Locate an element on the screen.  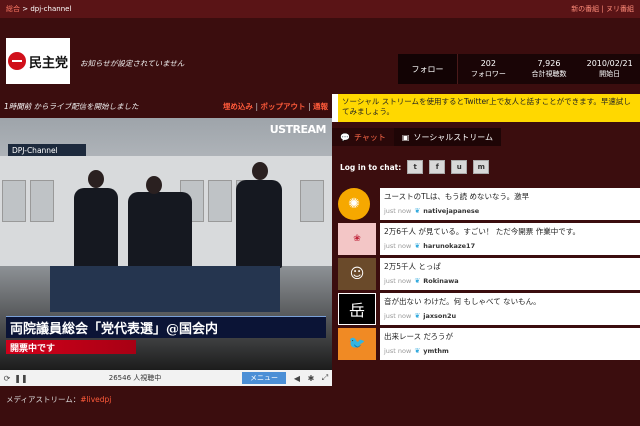
volume-icon: ◀ is located at coordinates (297, 378).